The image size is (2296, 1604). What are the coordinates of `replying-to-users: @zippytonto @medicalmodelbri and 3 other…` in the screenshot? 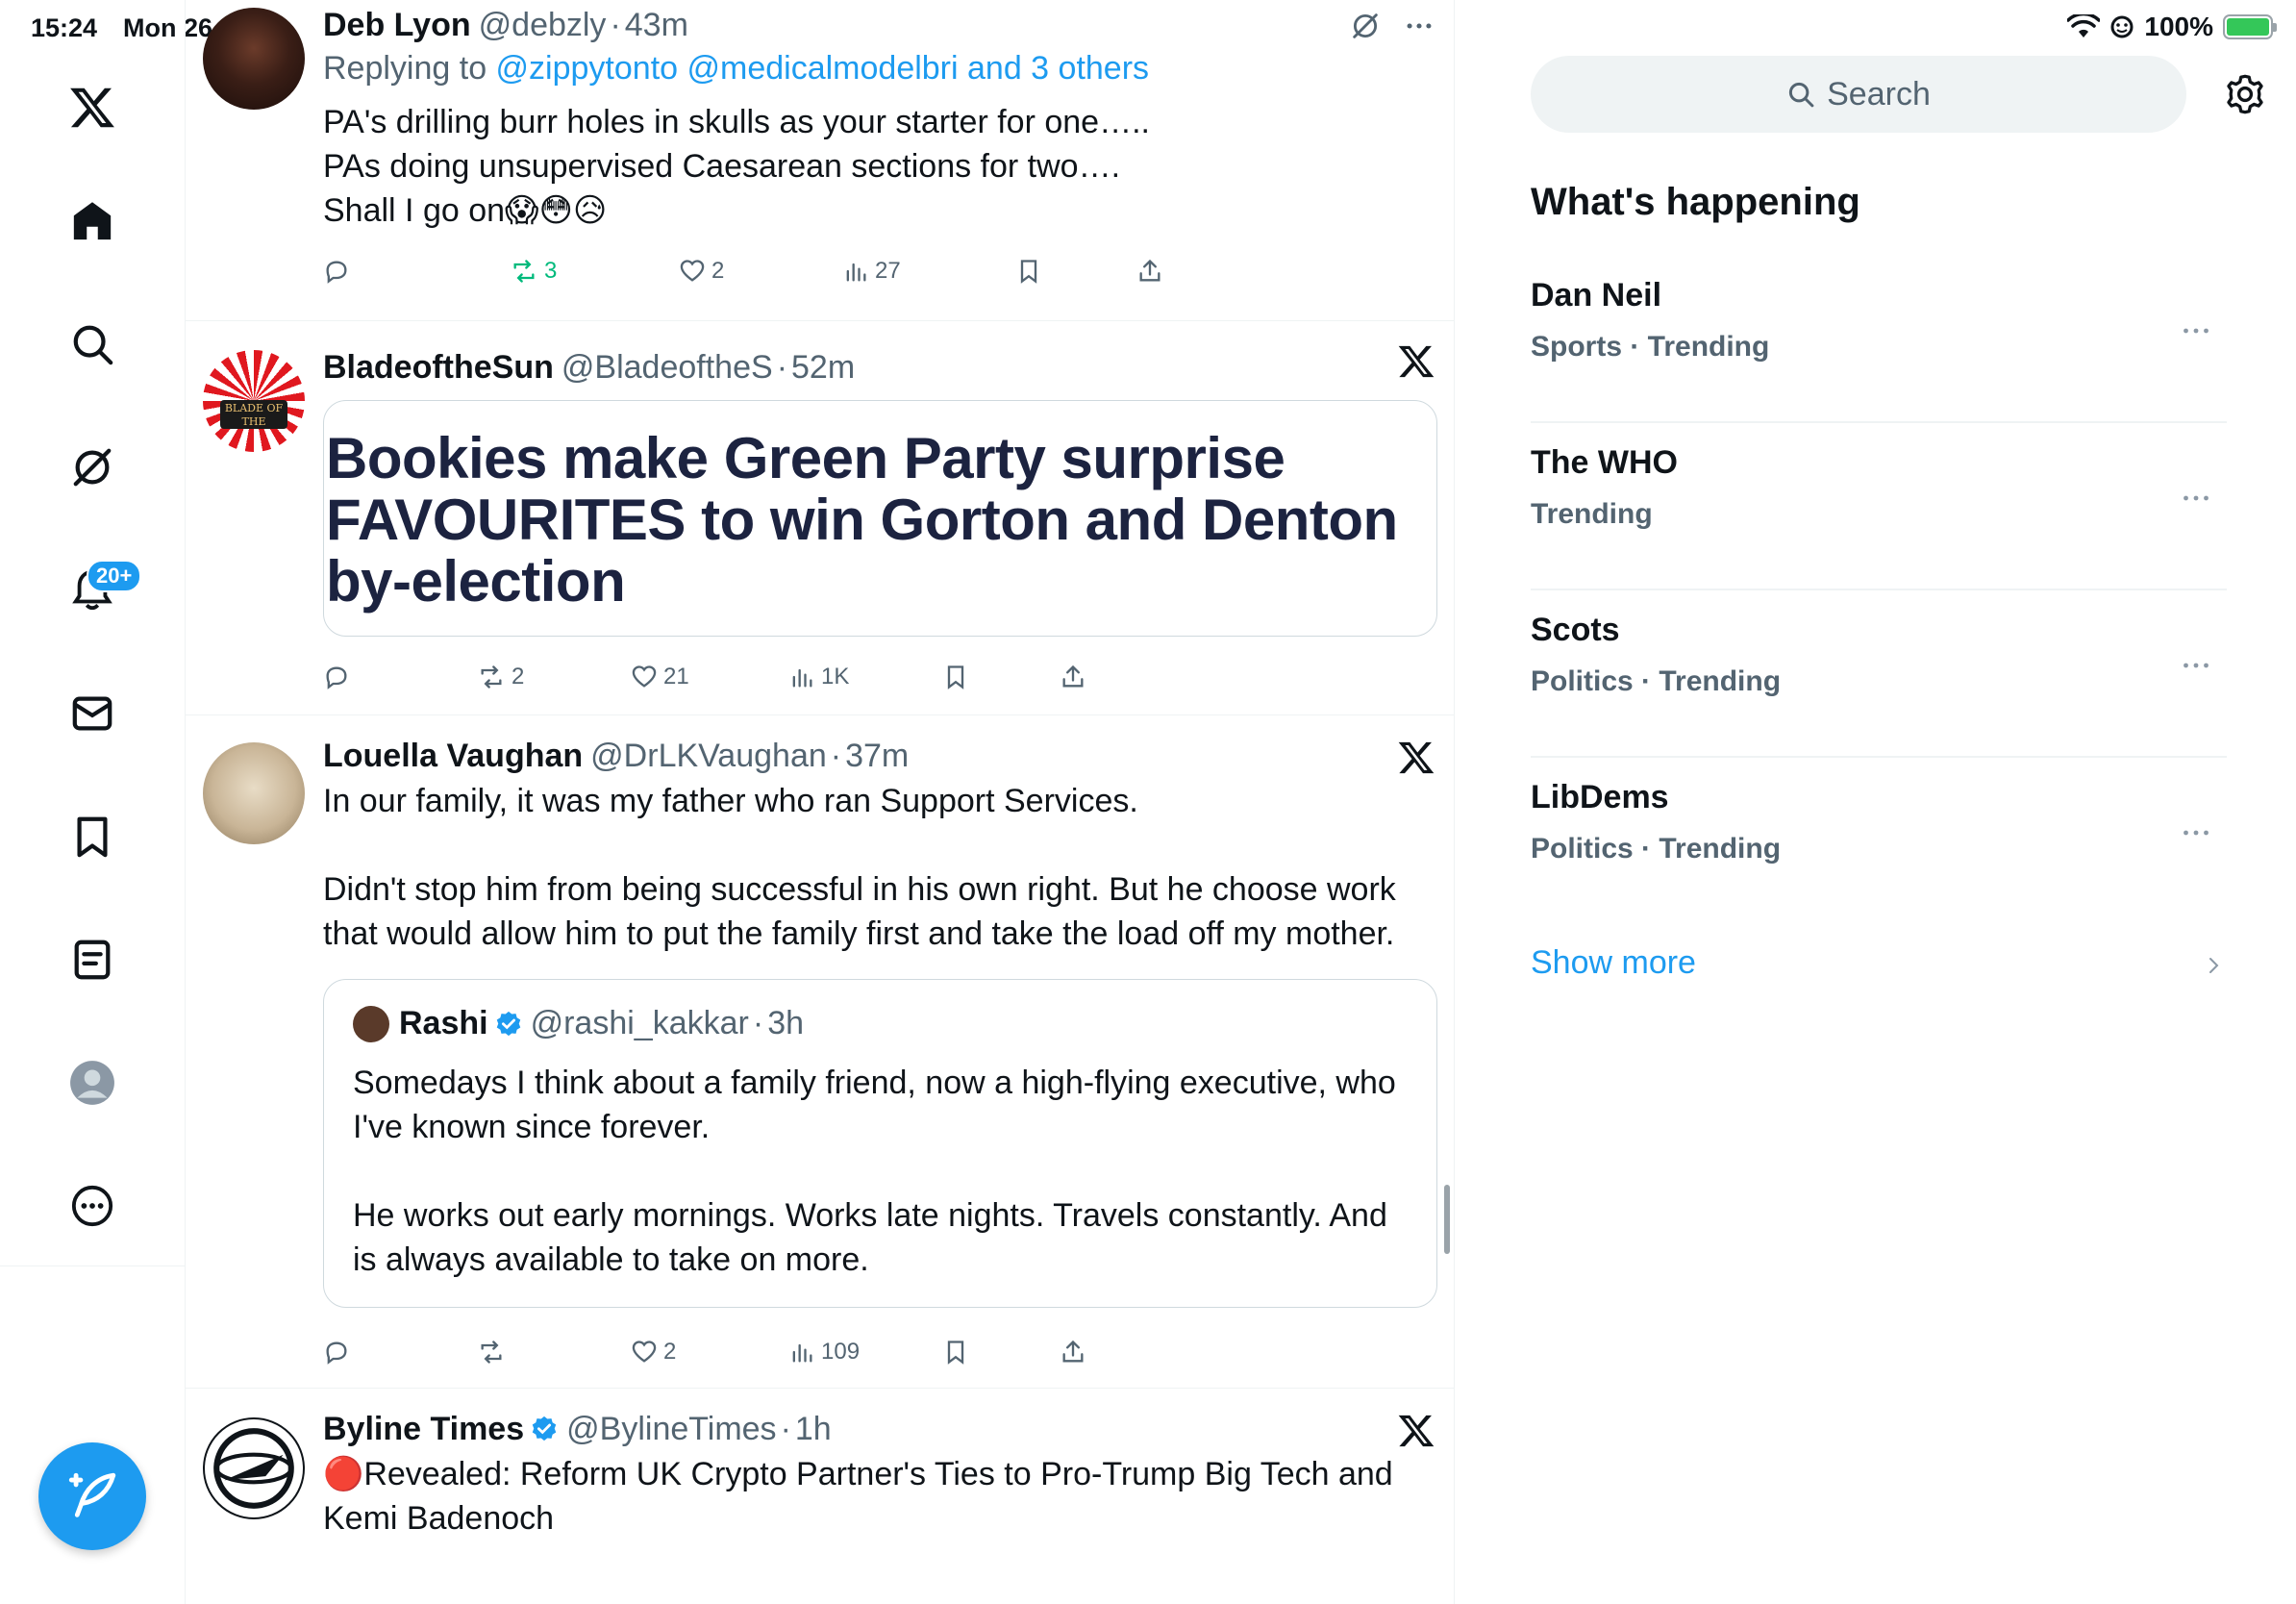 It's located at (823, 68).